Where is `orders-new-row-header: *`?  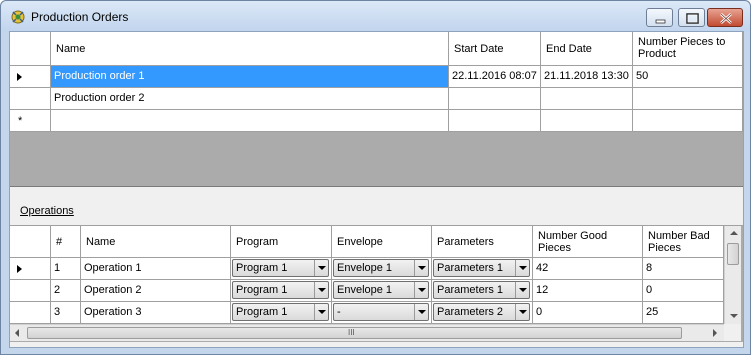
orders-new-row-header: * is located at coordinates (30, 121).